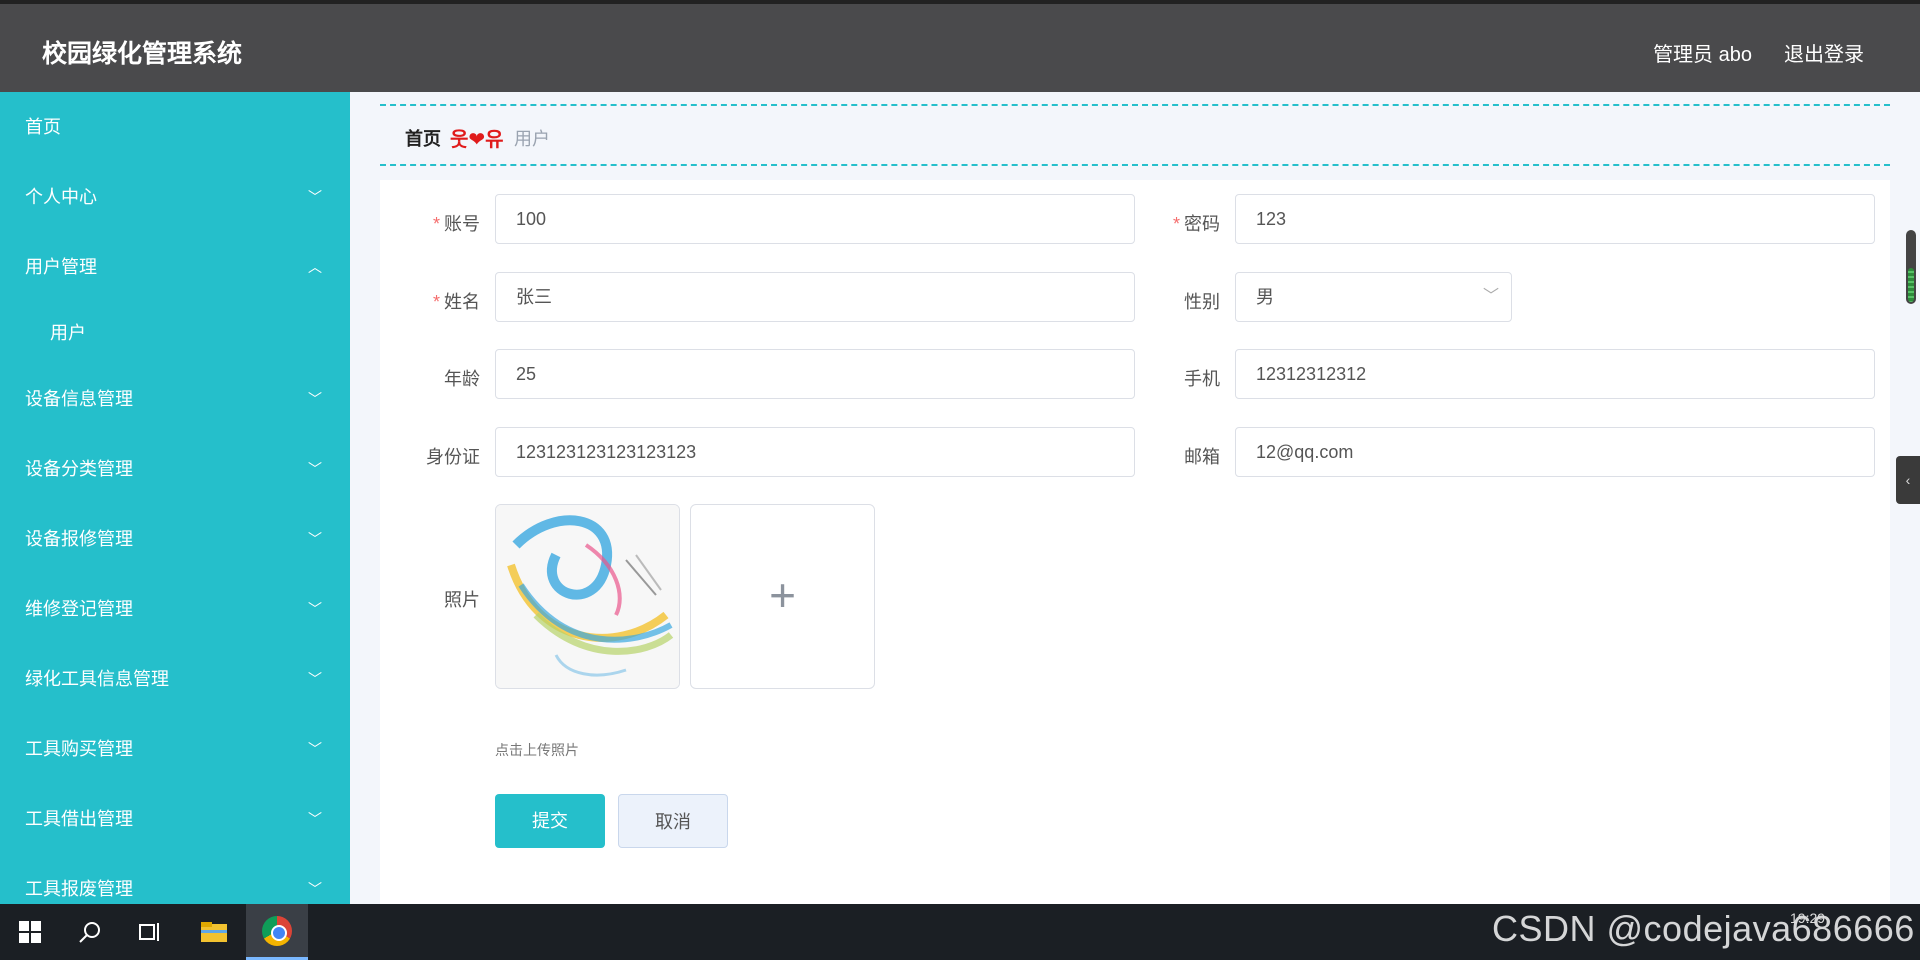 Image resolution: width=1920 pixels, height=960 pixels. Describe the element at coordinates (1196, 224) in the screenshot. I see `password-label: * 密码` at that location.